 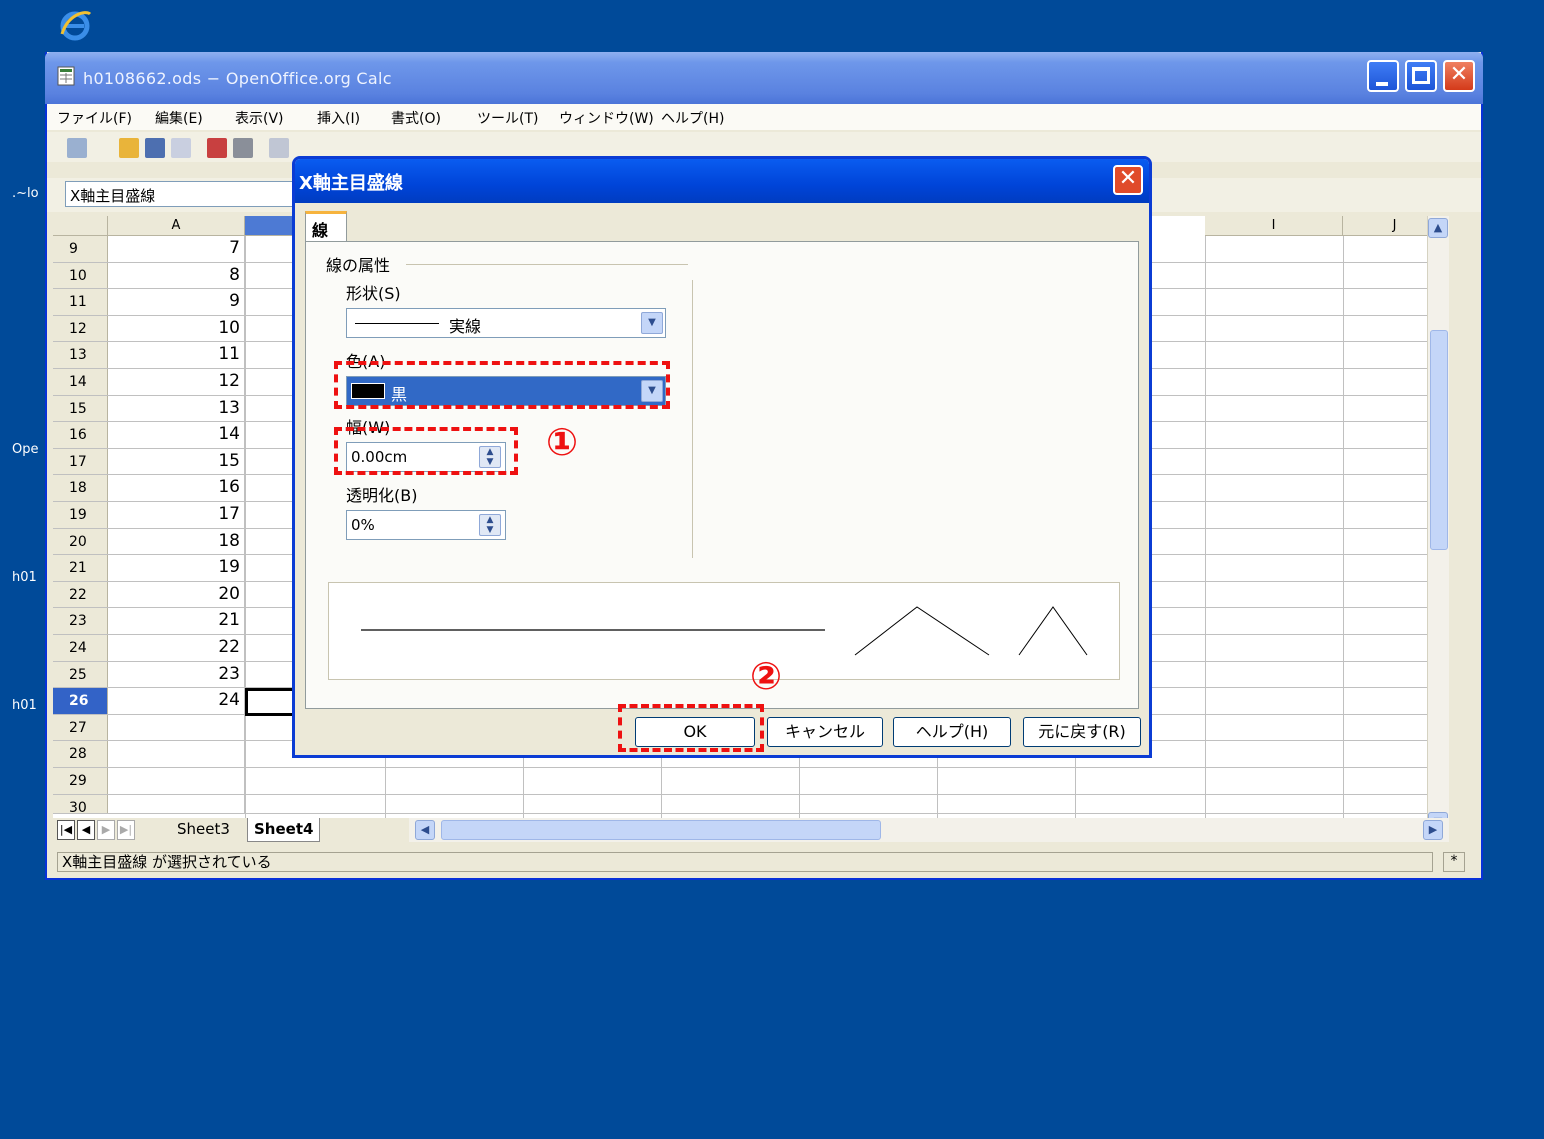 What do you see at coordinates (361, 264) in the screenshot?
I see `group-title: 線の属性` at bounding box center [361, 264].